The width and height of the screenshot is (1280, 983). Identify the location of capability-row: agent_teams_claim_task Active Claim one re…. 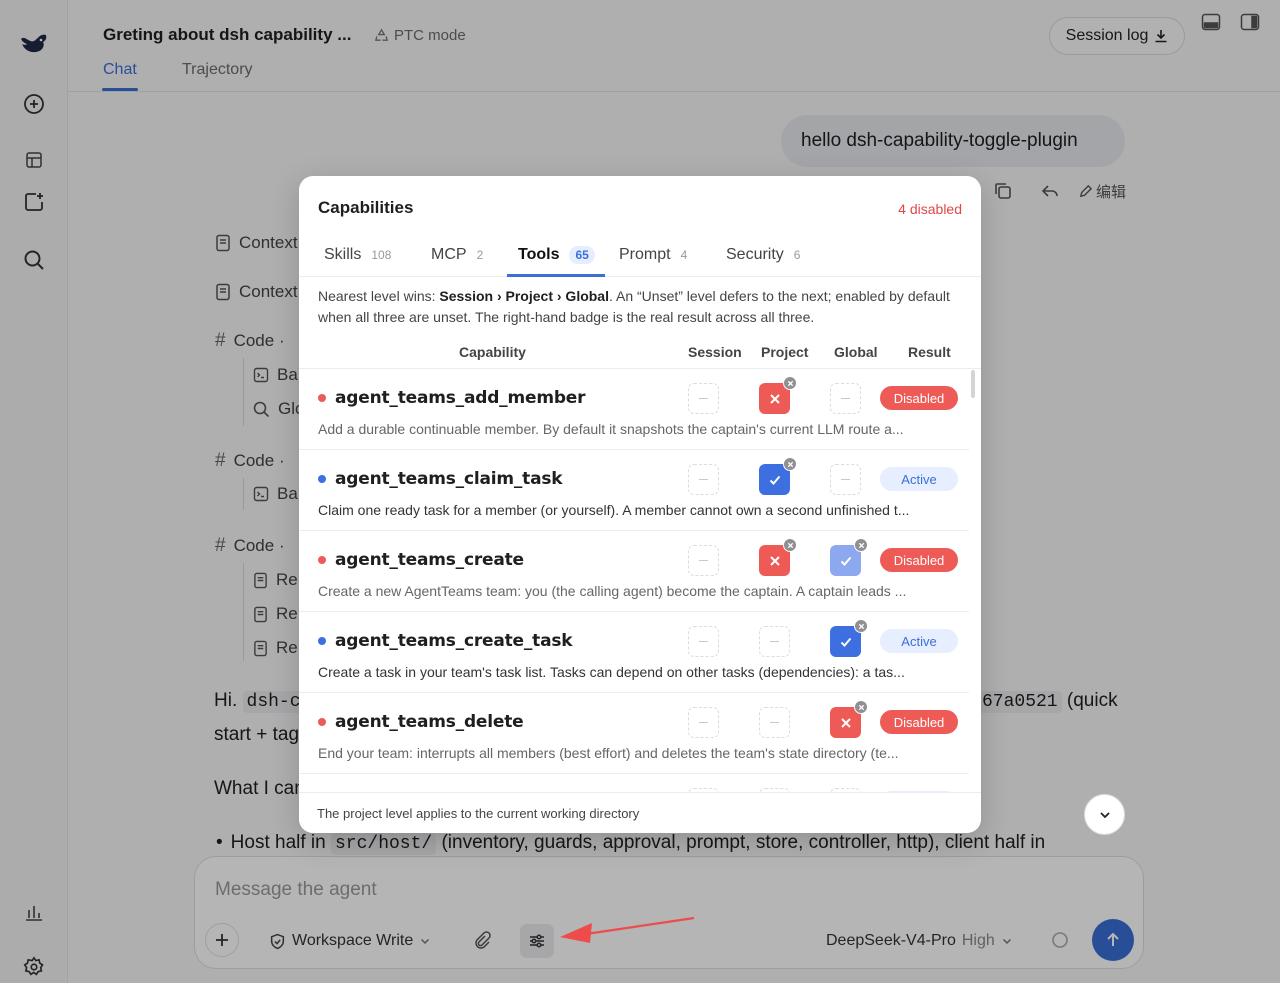
(634, 490).